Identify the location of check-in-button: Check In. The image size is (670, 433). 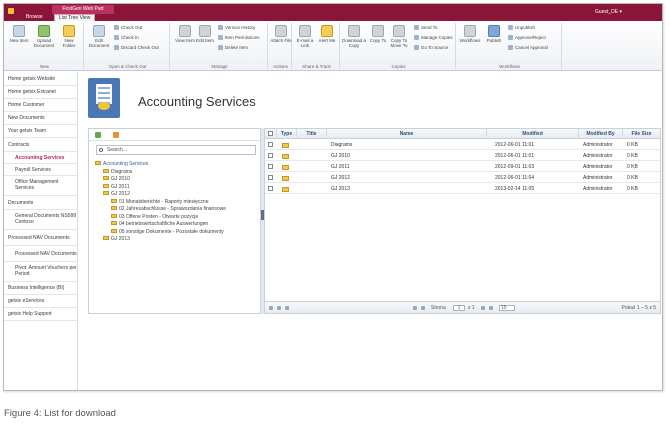
(126, 38).